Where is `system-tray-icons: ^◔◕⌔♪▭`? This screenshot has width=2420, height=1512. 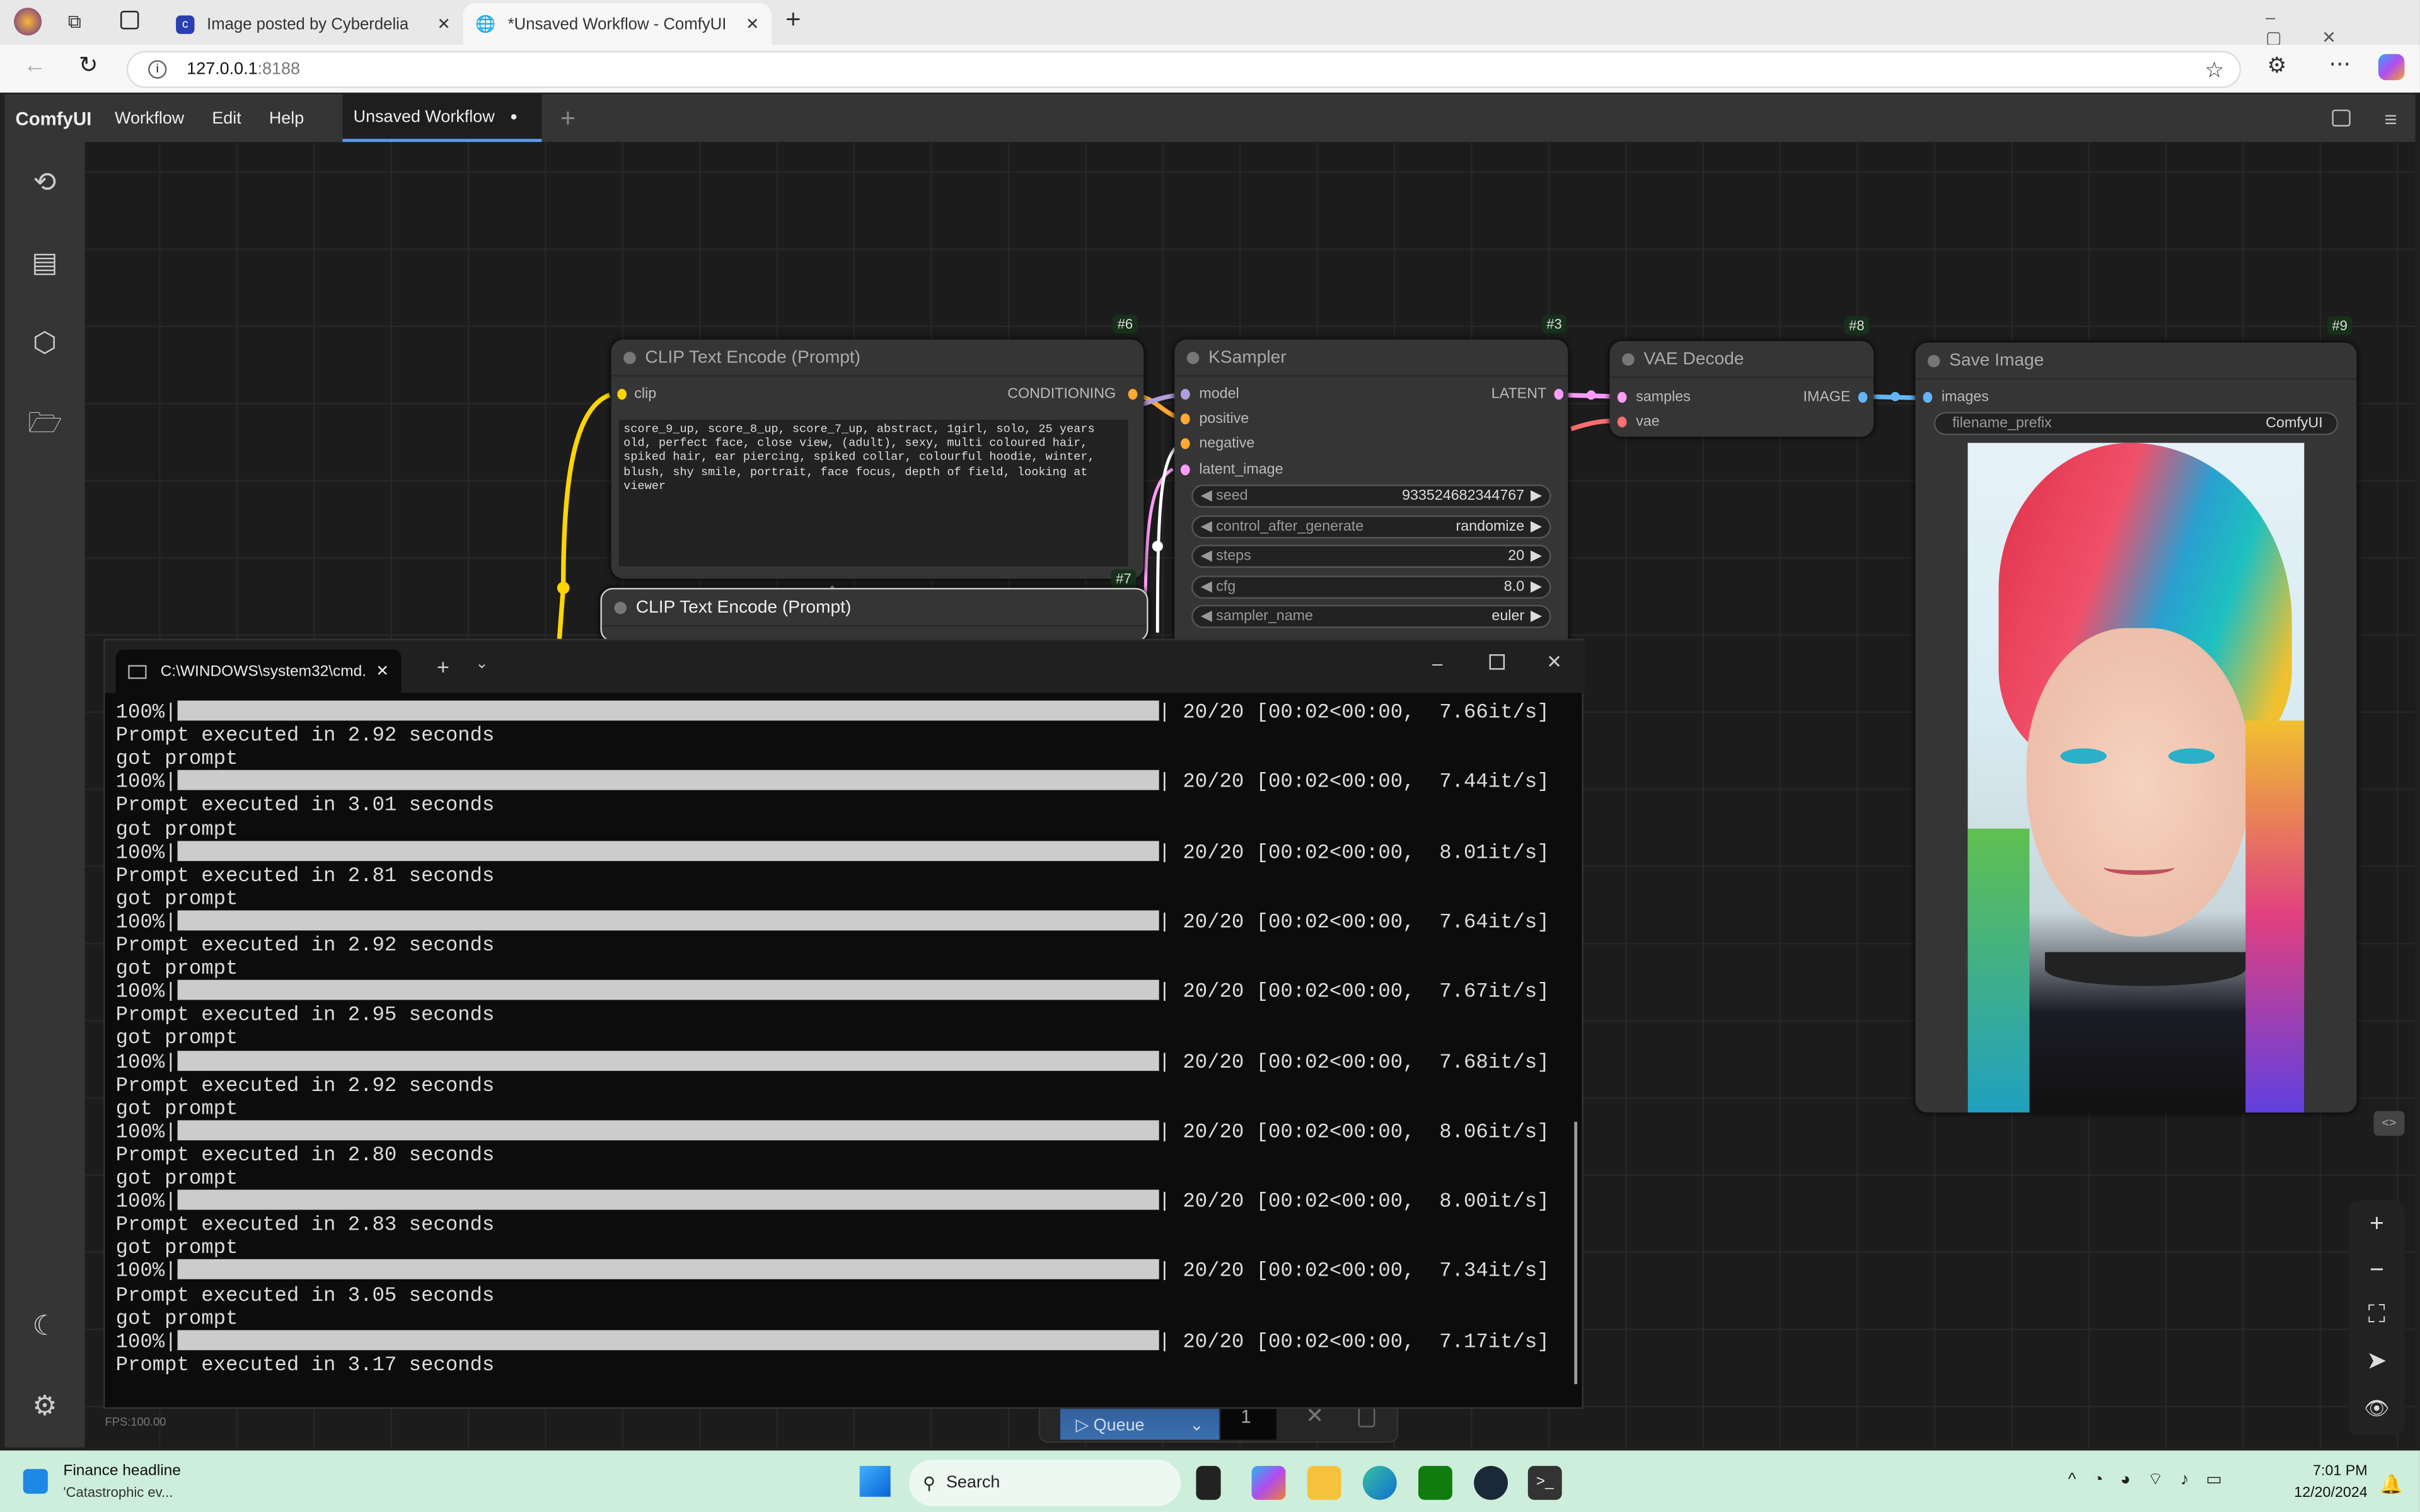 system-tray-icons: ^◔◕⌔♪▭ is located at coordinates (2153, 1480).